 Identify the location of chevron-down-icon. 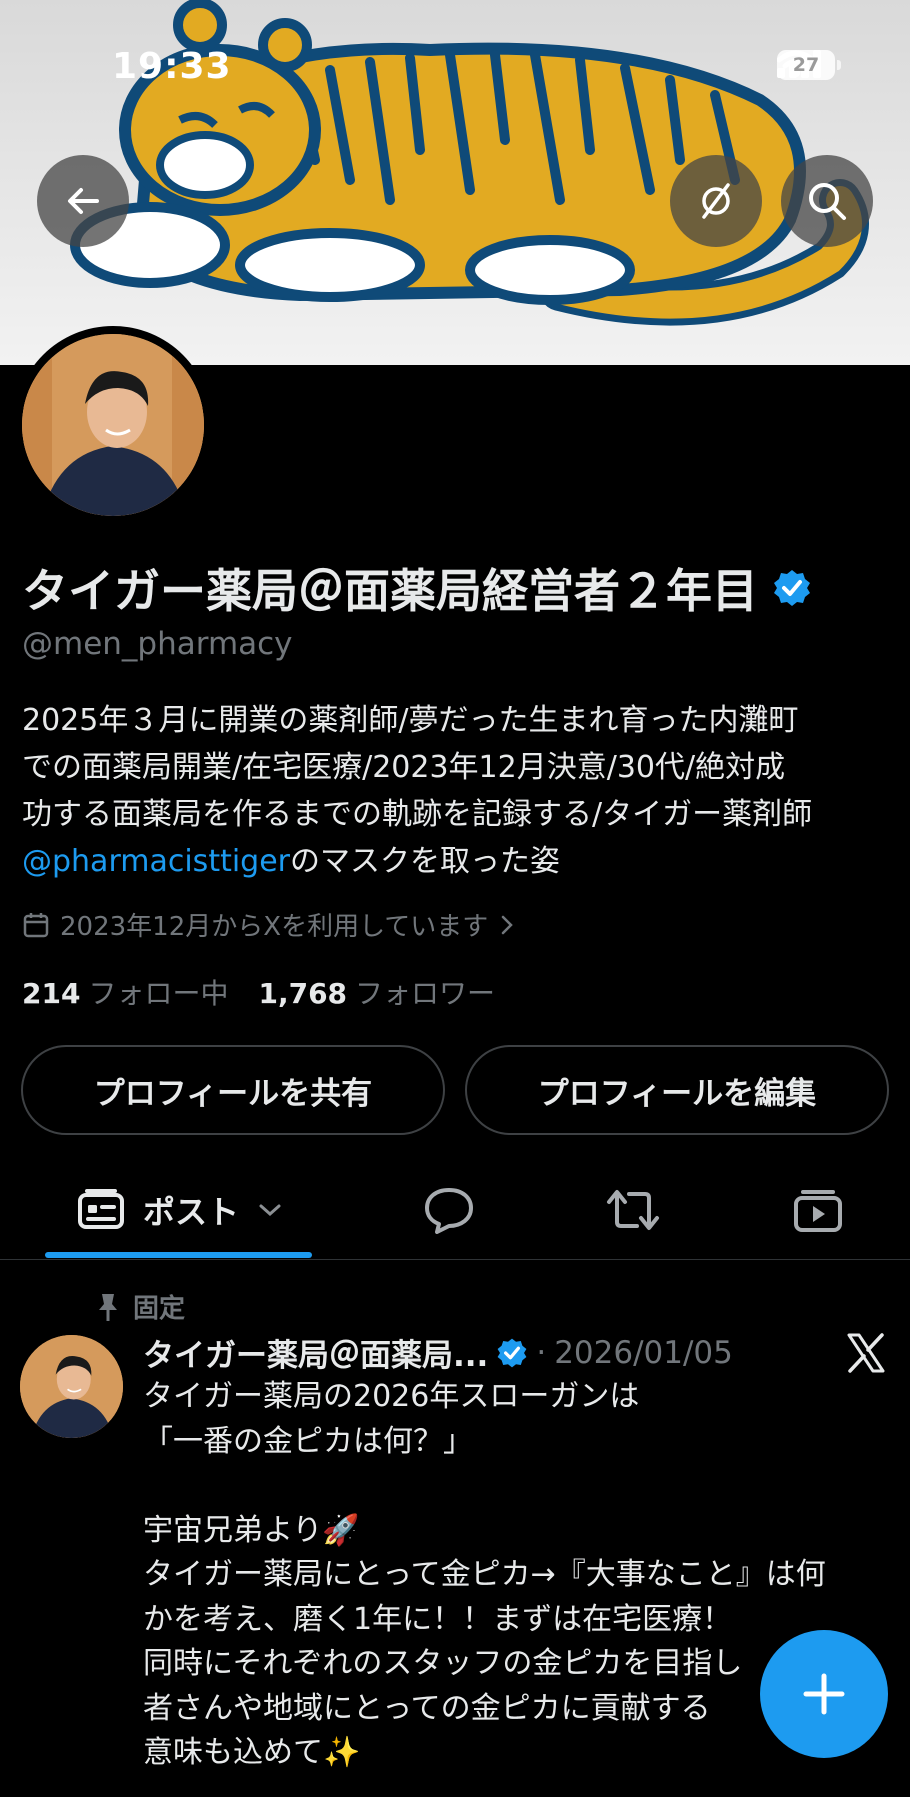
(270, 1210).